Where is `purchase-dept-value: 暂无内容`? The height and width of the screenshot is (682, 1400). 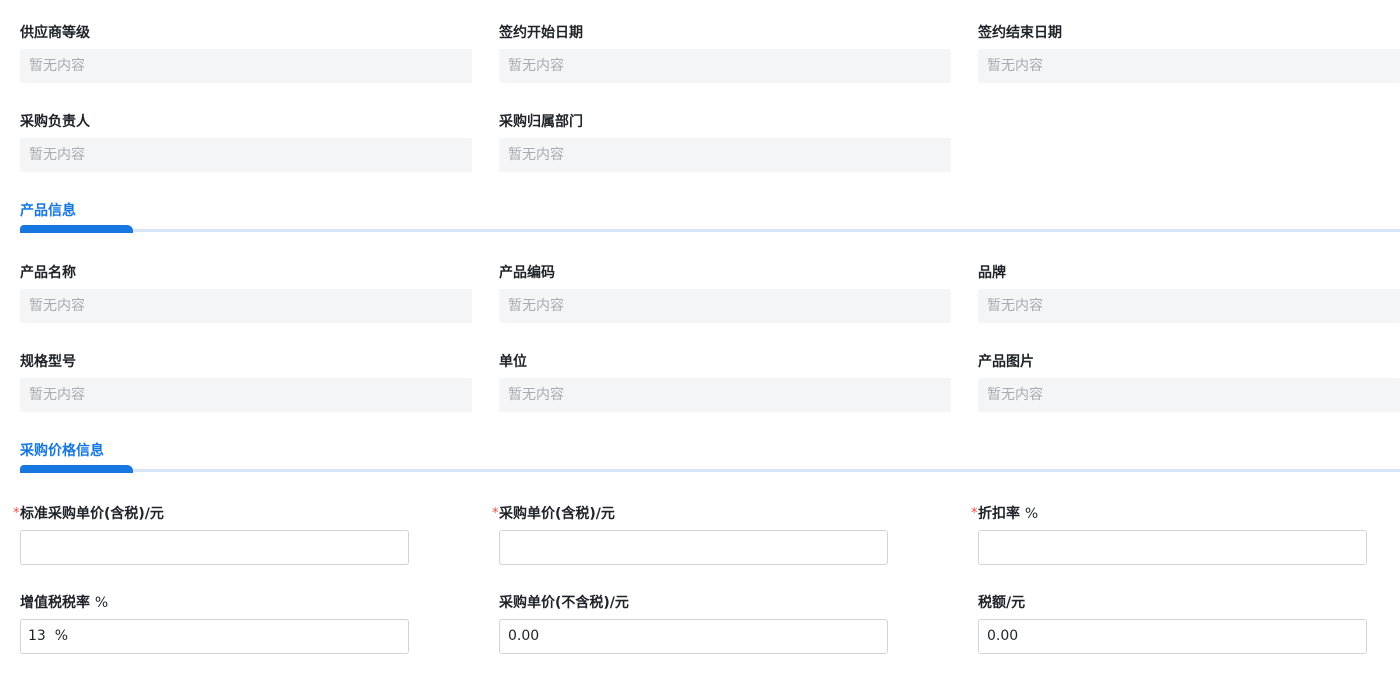 purchase-dept-value: 暂无内容 is located at coordinates (725, 155).